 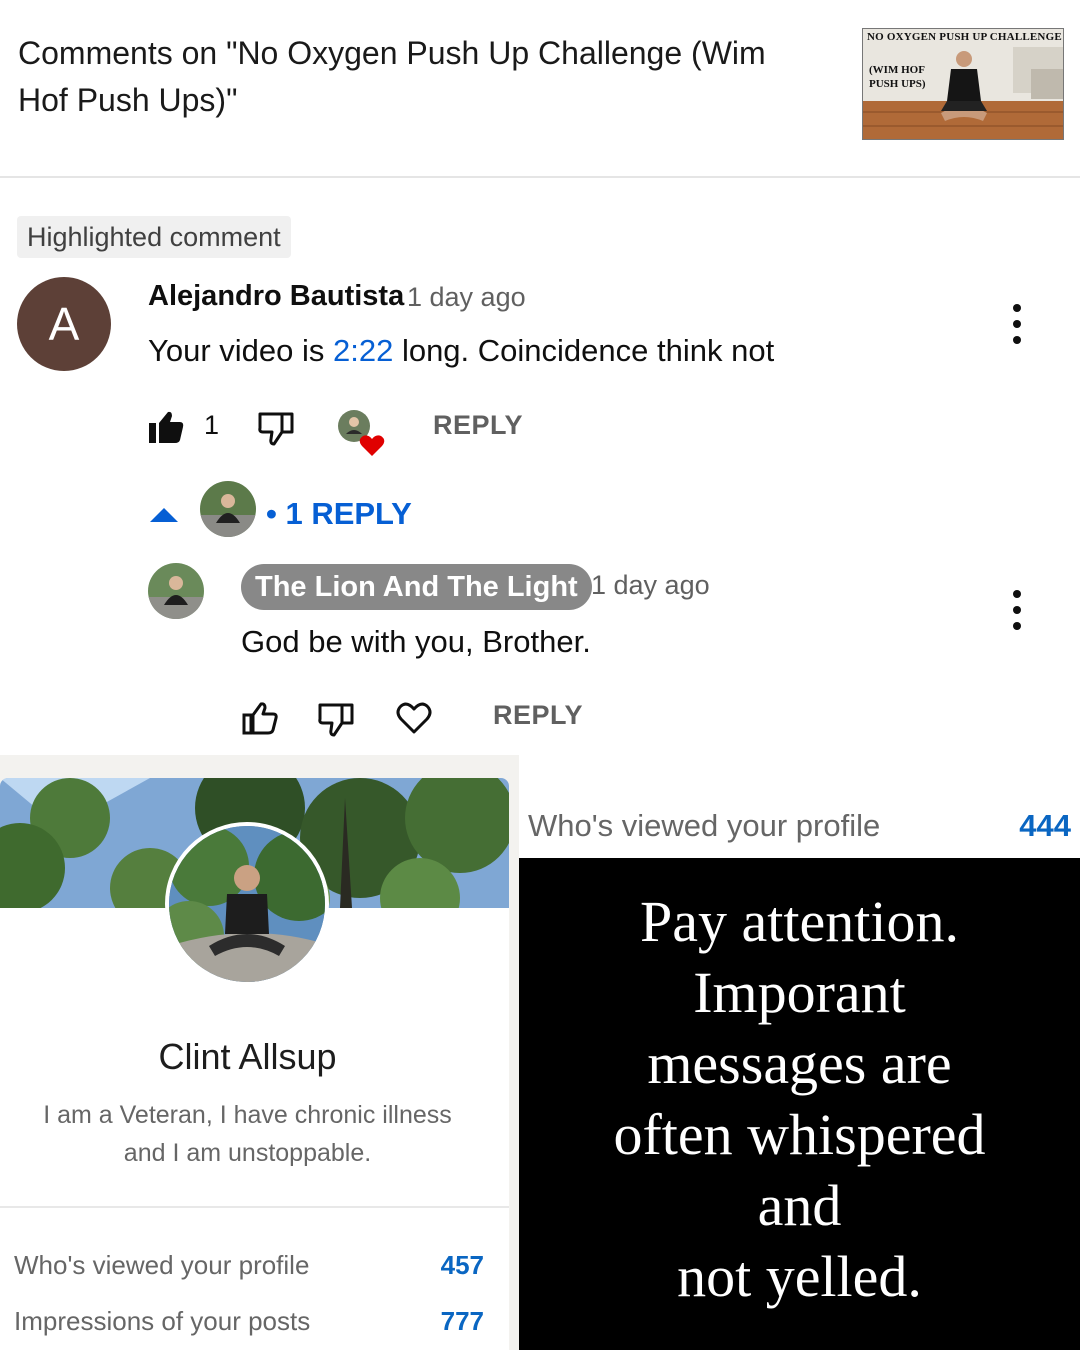 I want to click on stat-post-impressions: Impressions of your posts 777, so click(x=249, y=1321).